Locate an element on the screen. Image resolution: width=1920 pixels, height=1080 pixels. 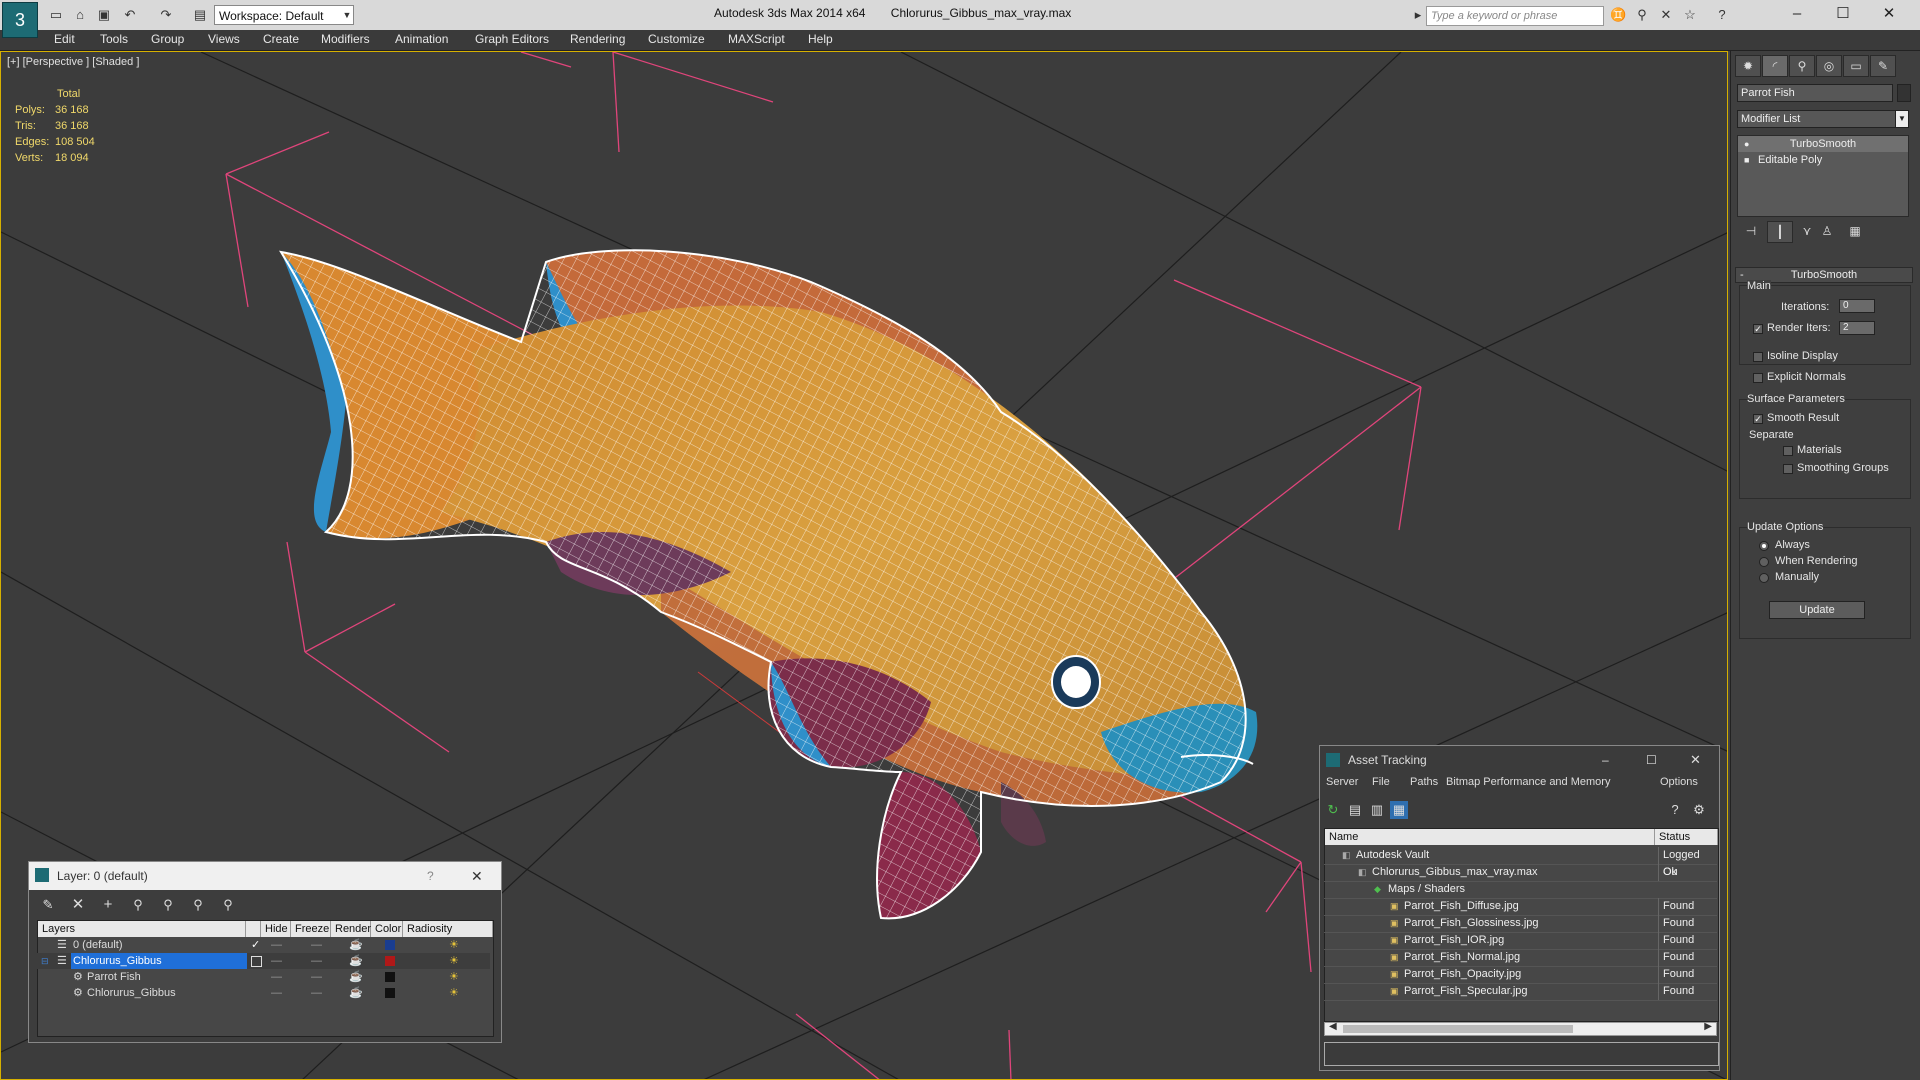
asset-name: Parrot_Fish_Opacity.jpg is located at coordinates (1462, 974).